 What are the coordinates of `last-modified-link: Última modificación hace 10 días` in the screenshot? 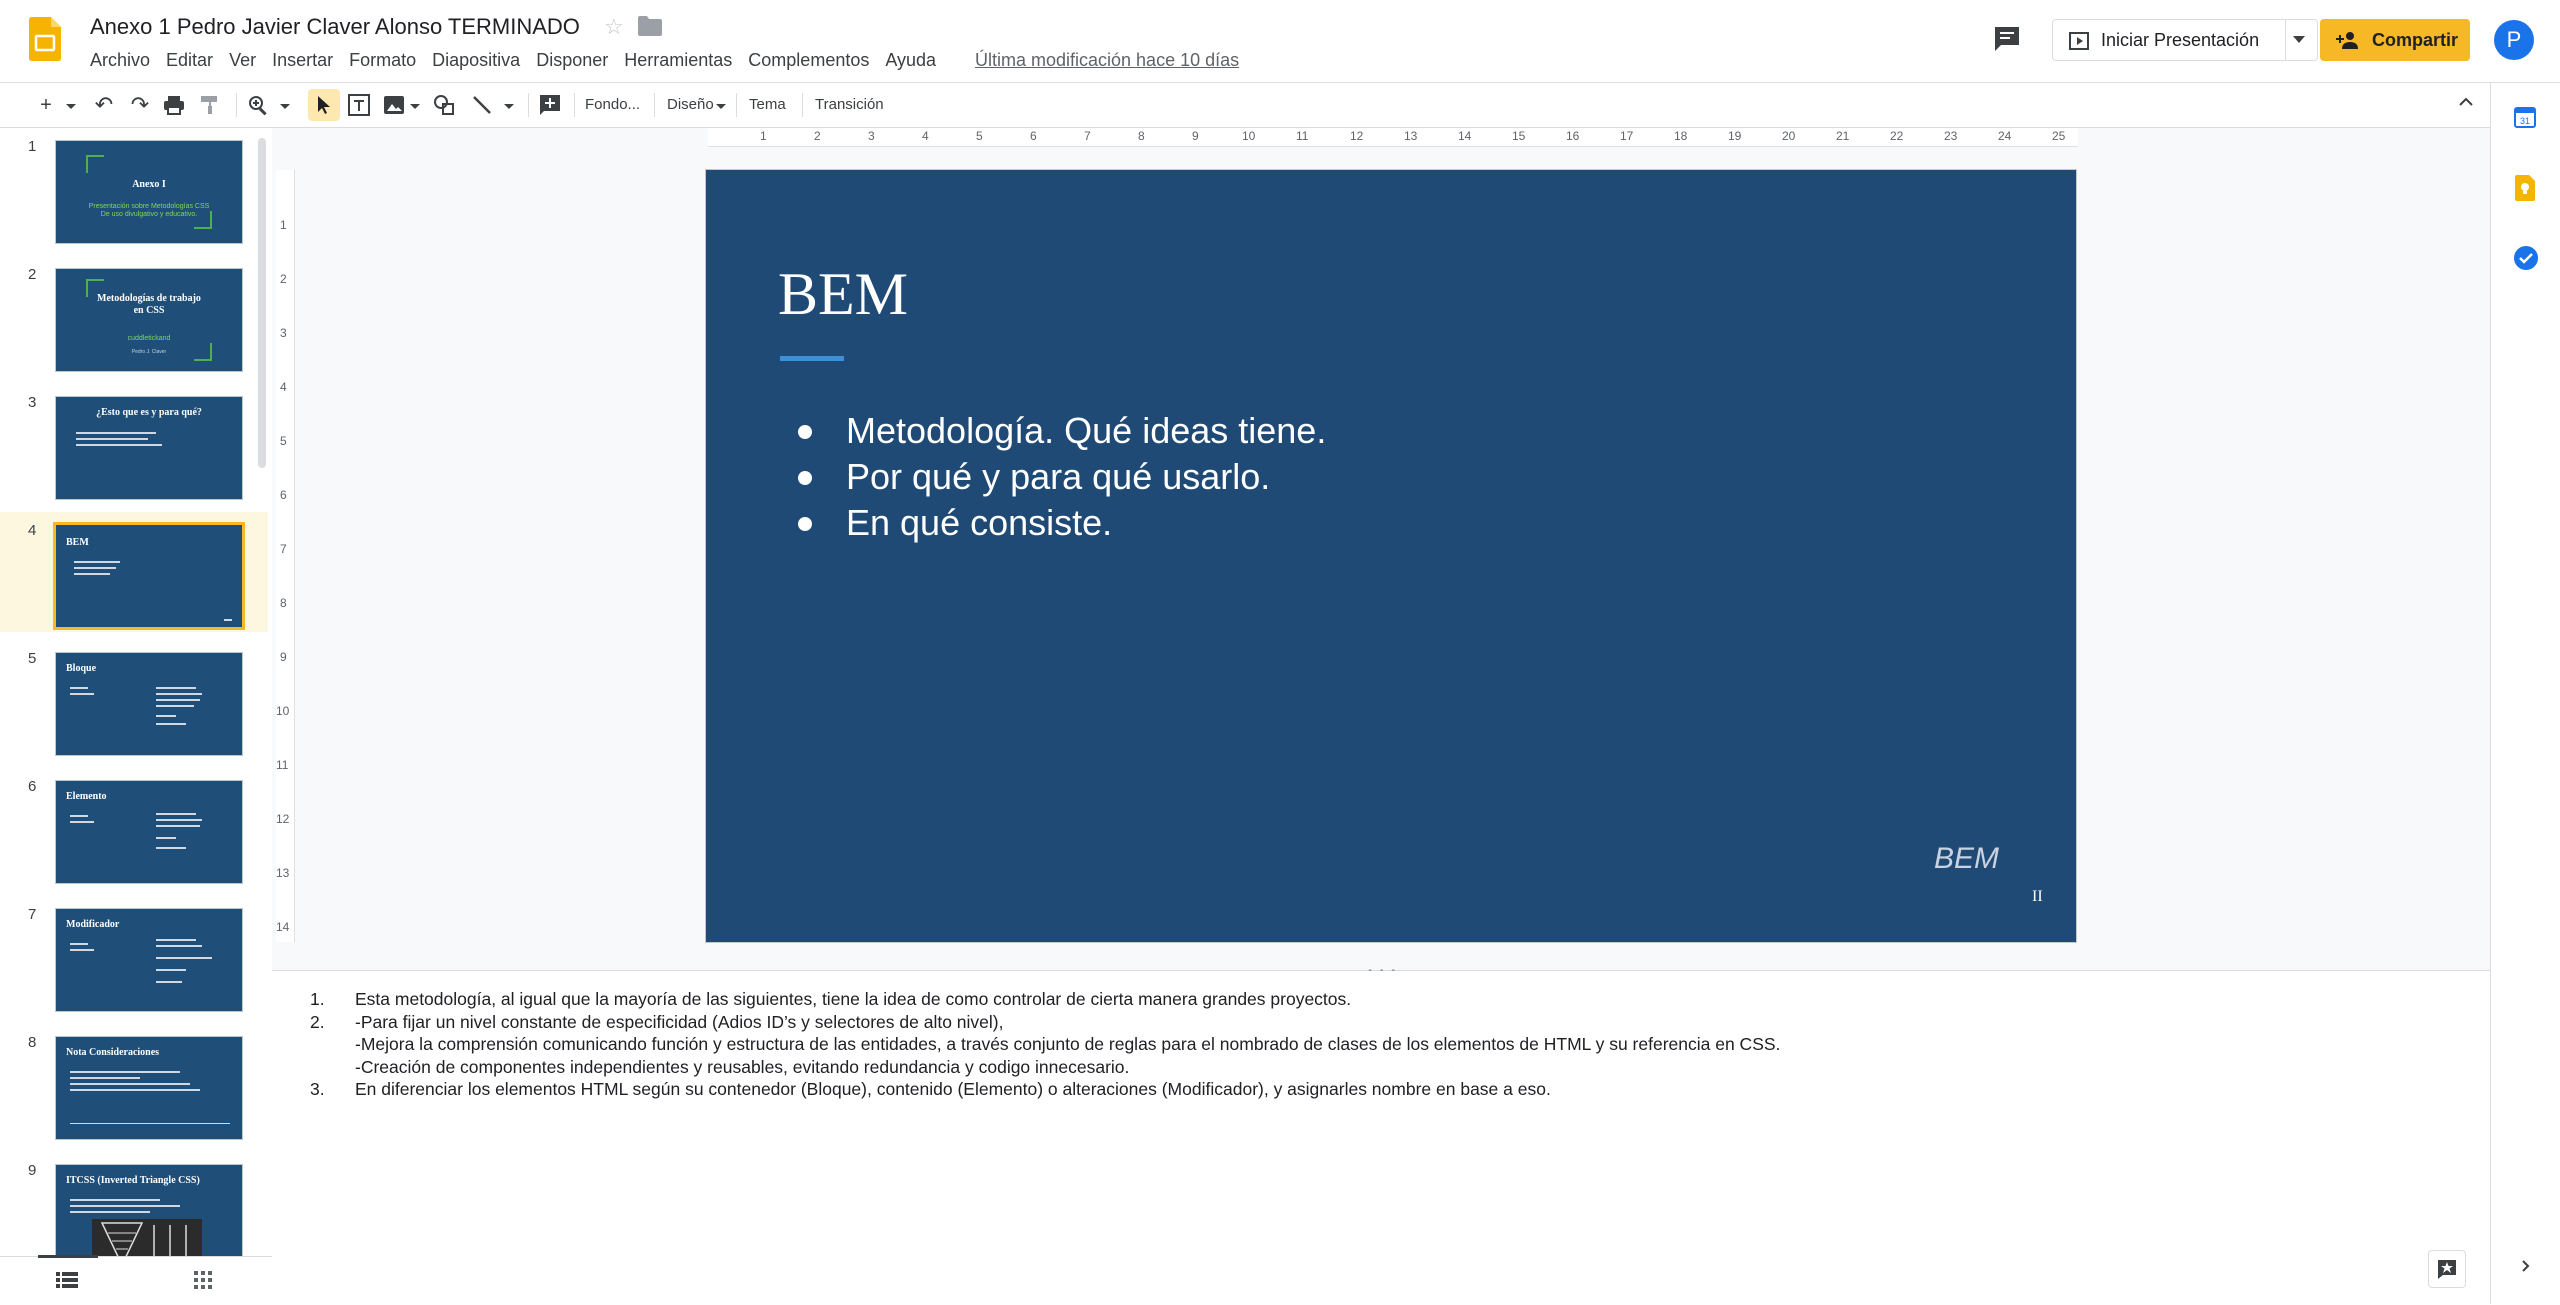 It's located at (1107, 60).